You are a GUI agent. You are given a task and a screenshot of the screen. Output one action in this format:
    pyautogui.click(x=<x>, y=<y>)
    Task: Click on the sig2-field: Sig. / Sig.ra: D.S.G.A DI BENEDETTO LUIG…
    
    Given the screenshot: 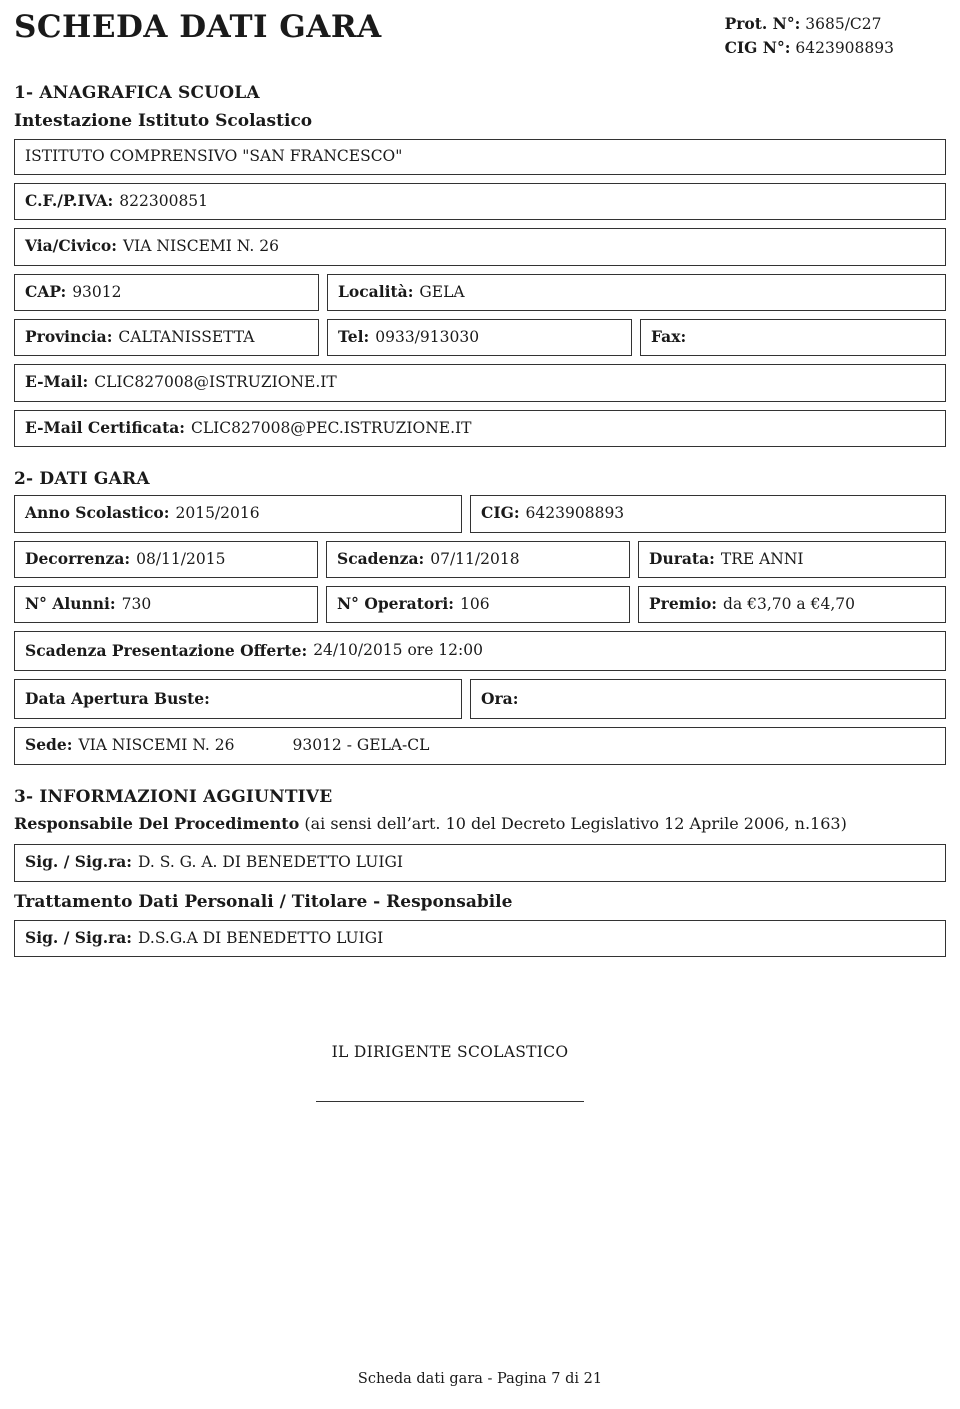 What is the action you would take?
    pyautogui.click(x=480, y=938)
    